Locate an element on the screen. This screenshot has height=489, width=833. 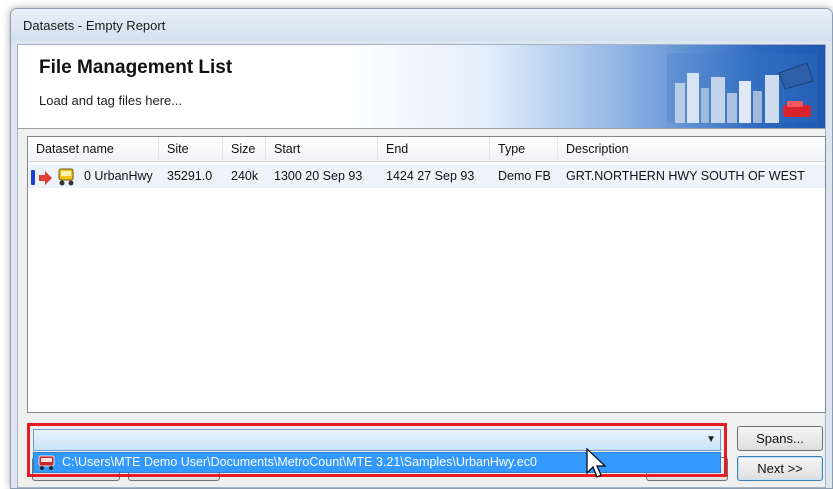
column-site: Site is located at coordinates (191, 149).